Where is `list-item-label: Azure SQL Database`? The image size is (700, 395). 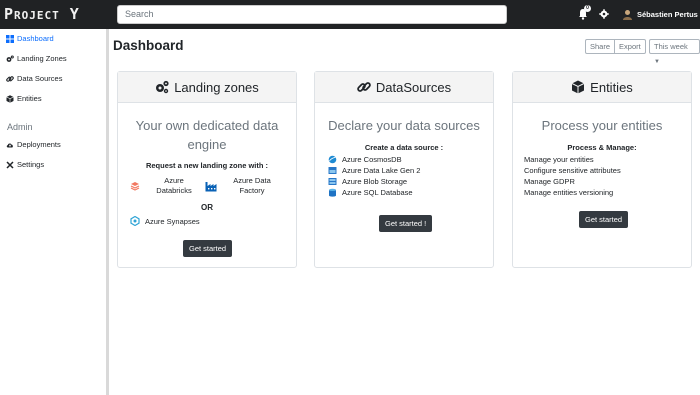
list-item-label: Azure SQL Database is located at coordinates (377, 192).